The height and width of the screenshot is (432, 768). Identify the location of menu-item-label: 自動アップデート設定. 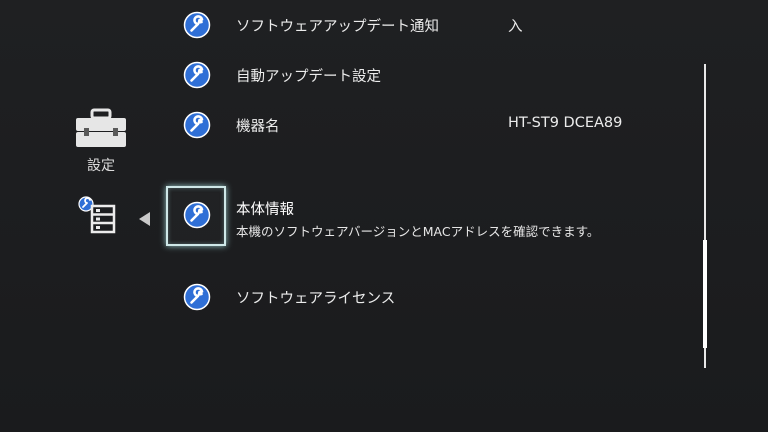
(308, 77).